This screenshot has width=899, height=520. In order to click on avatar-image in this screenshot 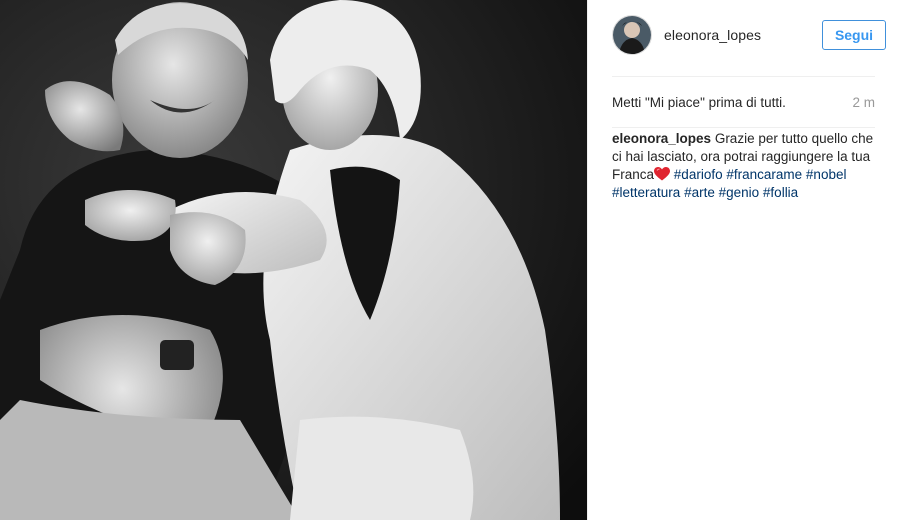, I will do `click(632, 35)`.